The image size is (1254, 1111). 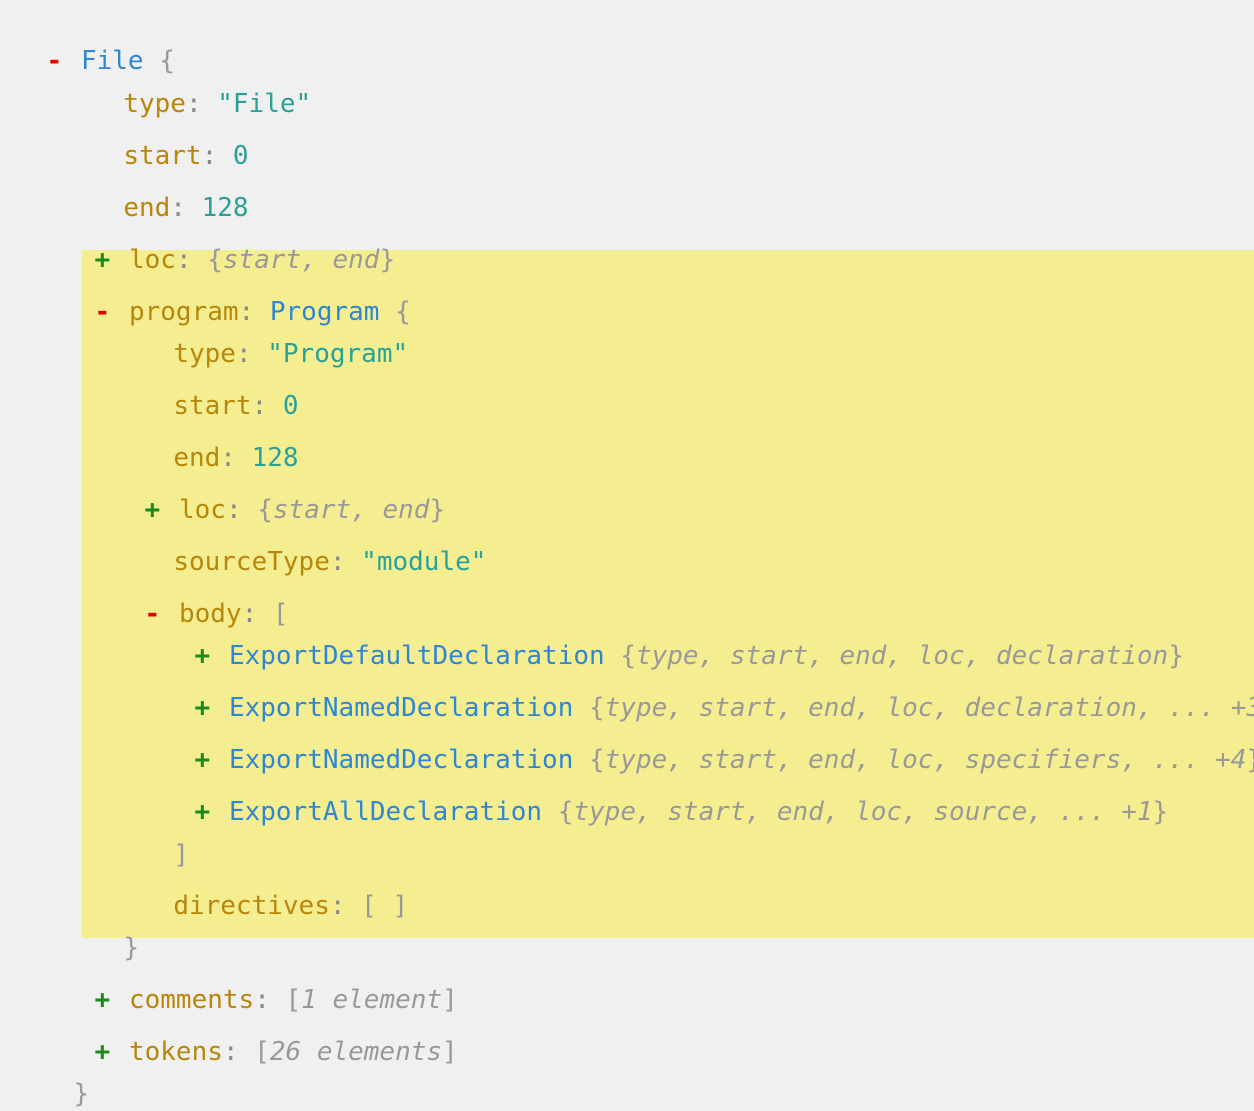 I want to click on root-field-comments: + comments: [1 element], so click(x=258, y=982).